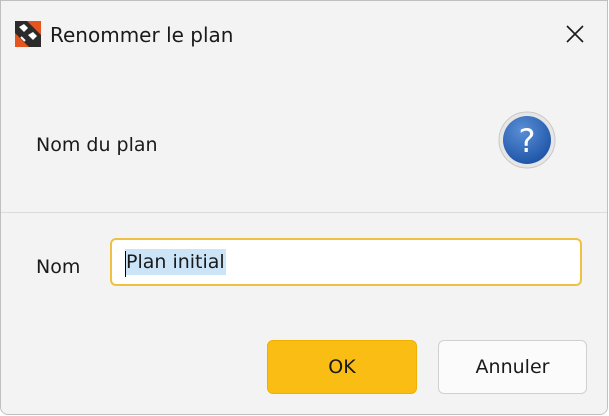  Describe the element at coordinates (28, 34) in the screenshot. I see `application-logo-icon` at that location.